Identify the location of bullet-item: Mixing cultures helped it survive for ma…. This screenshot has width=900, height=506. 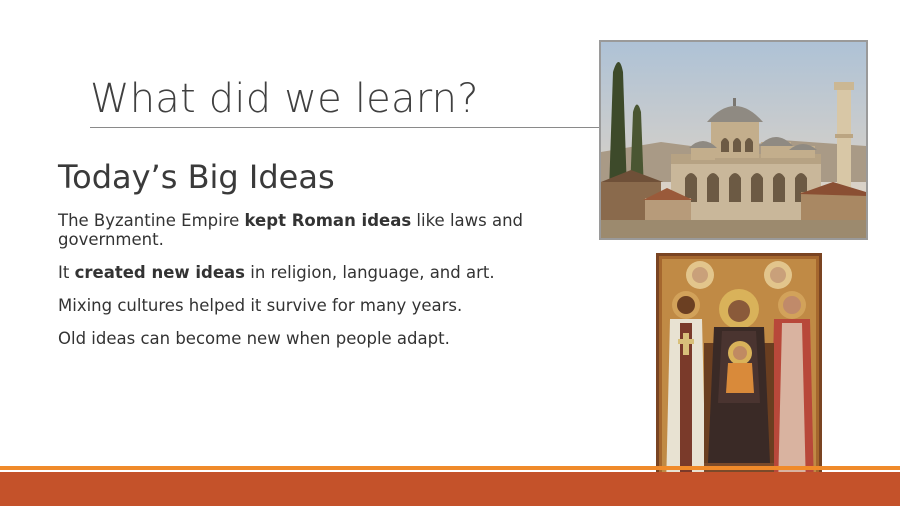
(260, 305).